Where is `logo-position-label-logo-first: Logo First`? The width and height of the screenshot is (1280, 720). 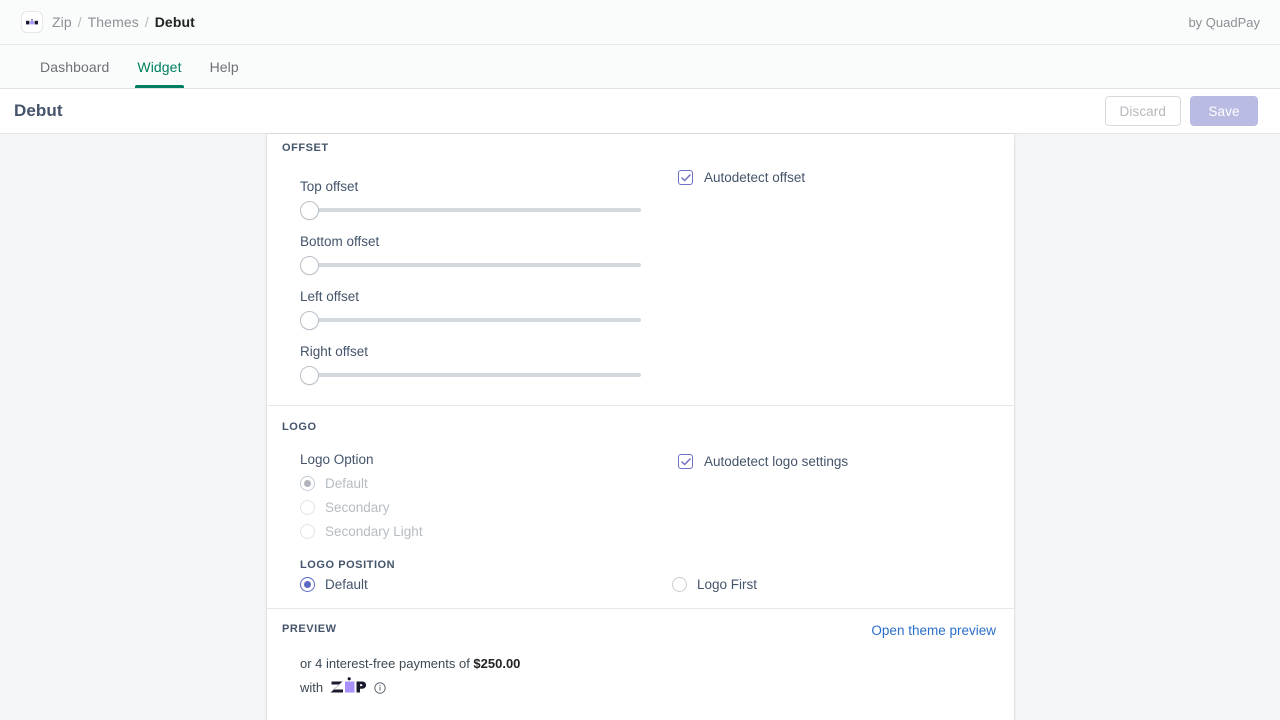
logo-position-label-logo-first: Logo First is located at coordinates (727, 584).